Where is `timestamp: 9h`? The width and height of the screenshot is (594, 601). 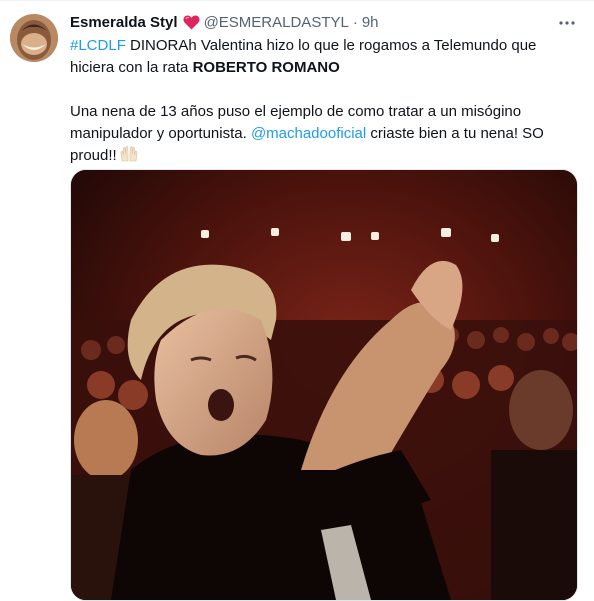 timestamp: 9h is located at coordinates (370, 22).